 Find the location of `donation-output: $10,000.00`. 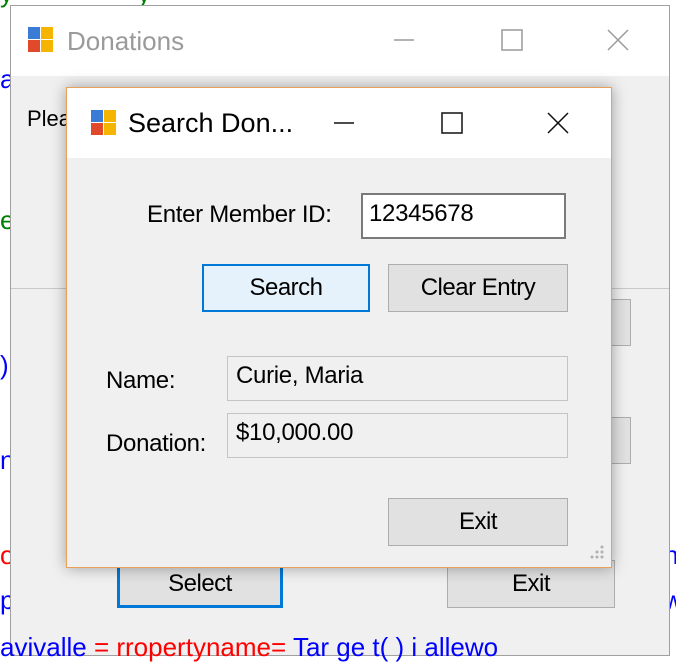

donation-output: $10,000.00 is located at coordinates (397, 435).